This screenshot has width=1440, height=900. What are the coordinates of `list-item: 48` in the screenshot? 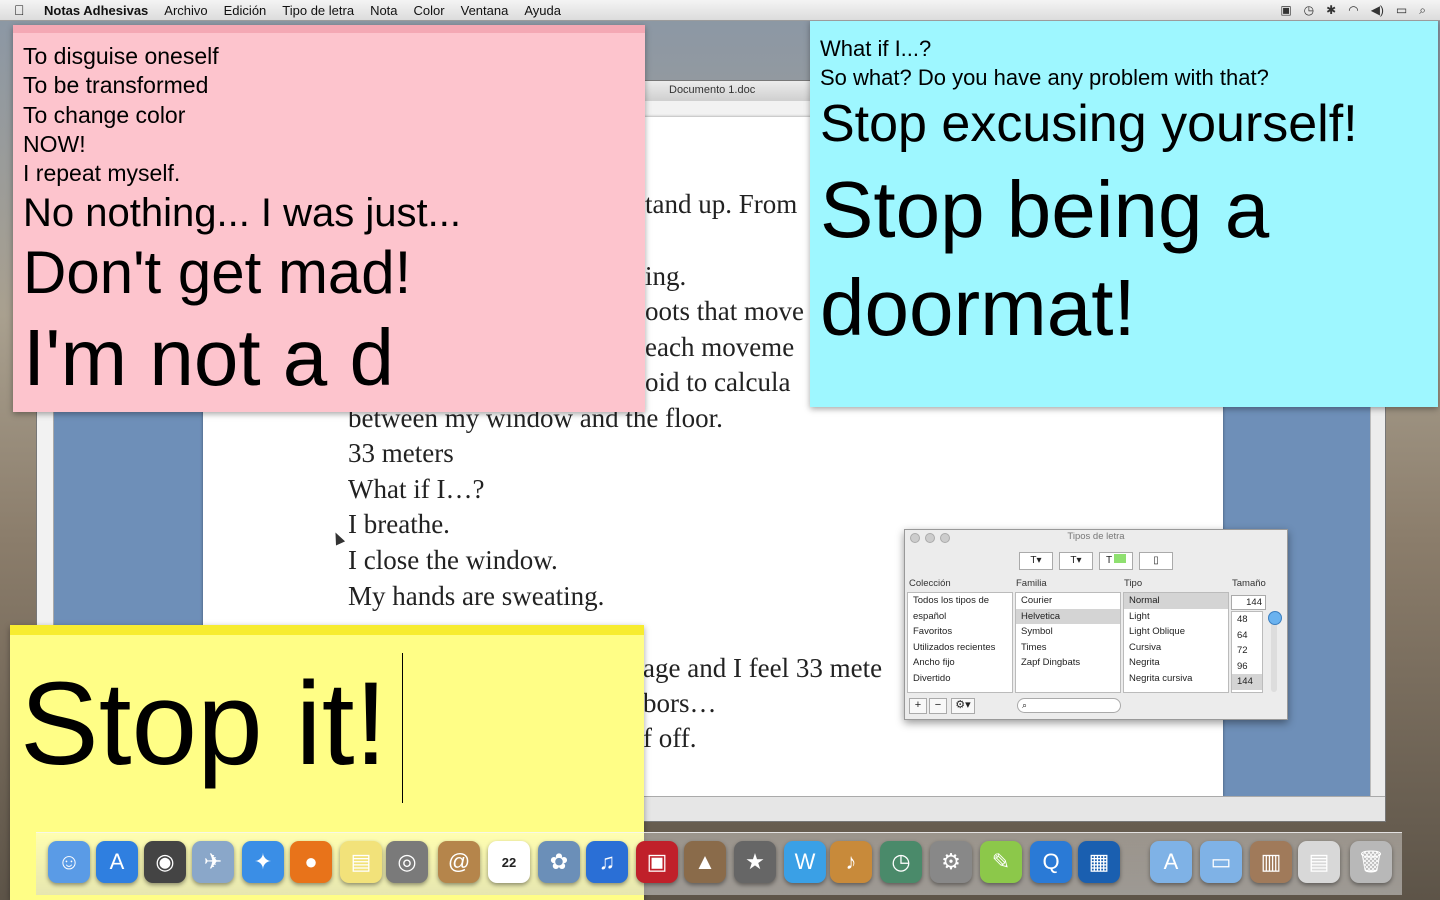 It's located at (1247, 620).